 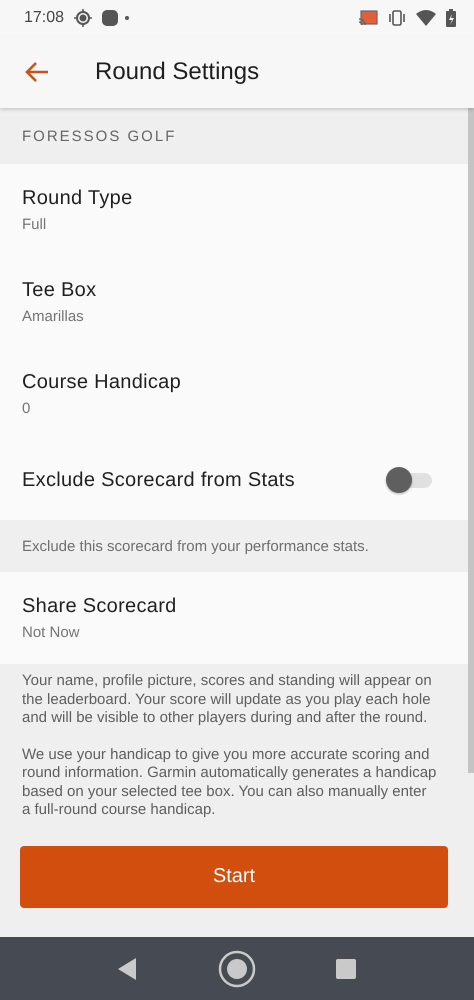 I want to click on setting-label: Course Handicap, so click(x=102, y=382).